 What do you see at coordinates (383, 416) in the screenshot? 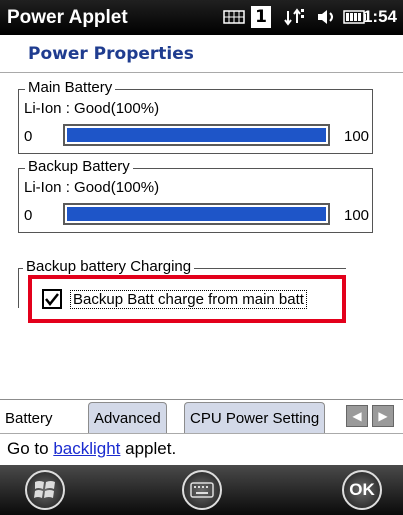
I see `tab-scroll-right-icon: ▶` at bounding box center [383, 416].